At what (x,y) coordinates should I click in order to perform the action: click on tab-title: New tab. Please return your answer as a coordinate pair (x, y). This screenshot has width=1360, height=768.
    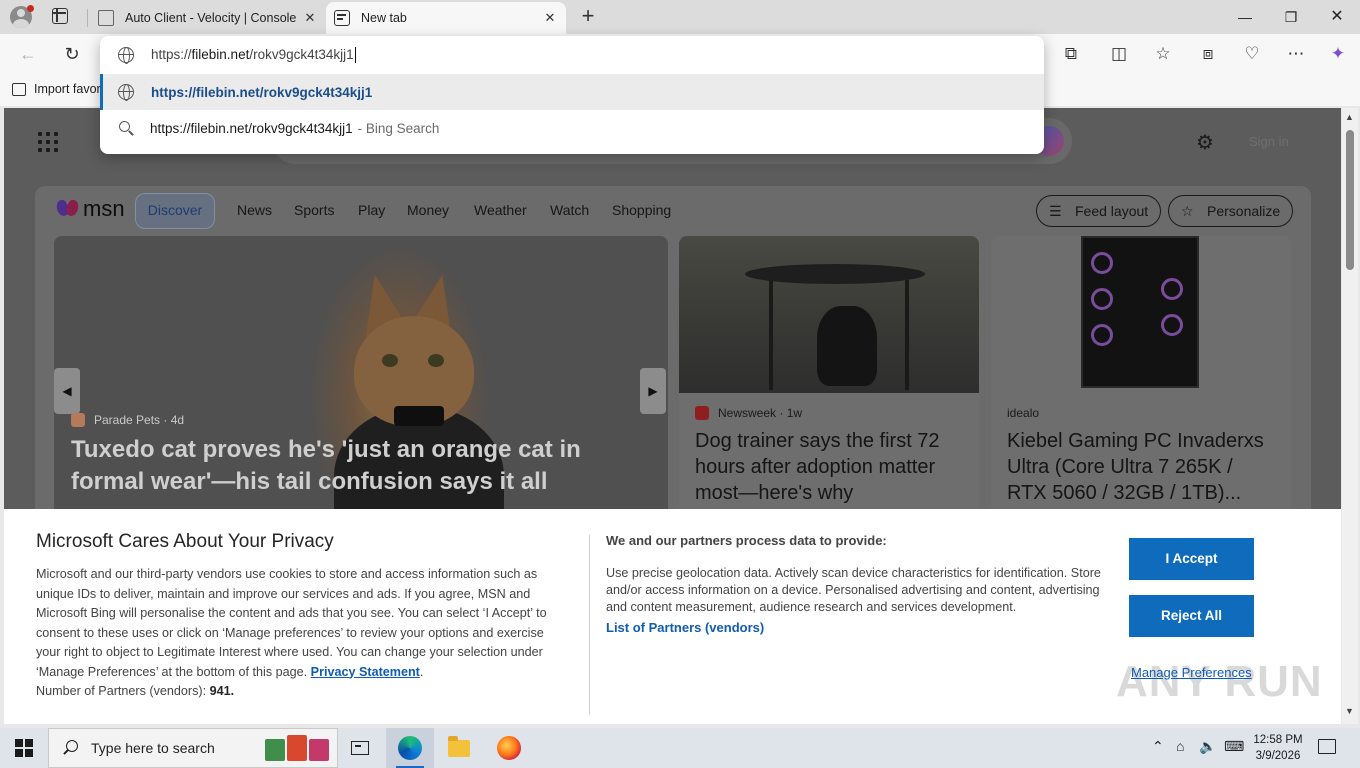
    Looking at the image, I should click on (384, 18).